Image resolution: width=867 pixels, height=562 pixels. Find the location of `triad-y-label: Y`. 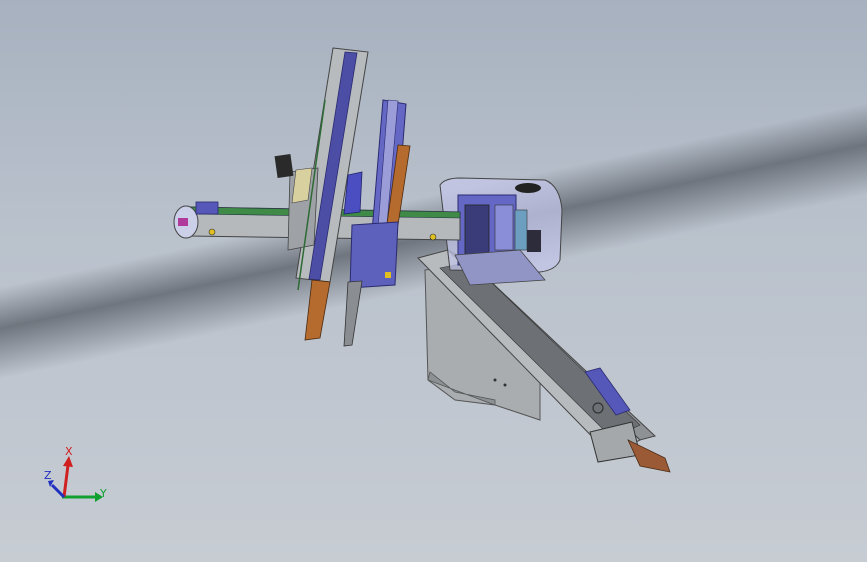

triad-y-label: Y is located at coordinates (103, 493).